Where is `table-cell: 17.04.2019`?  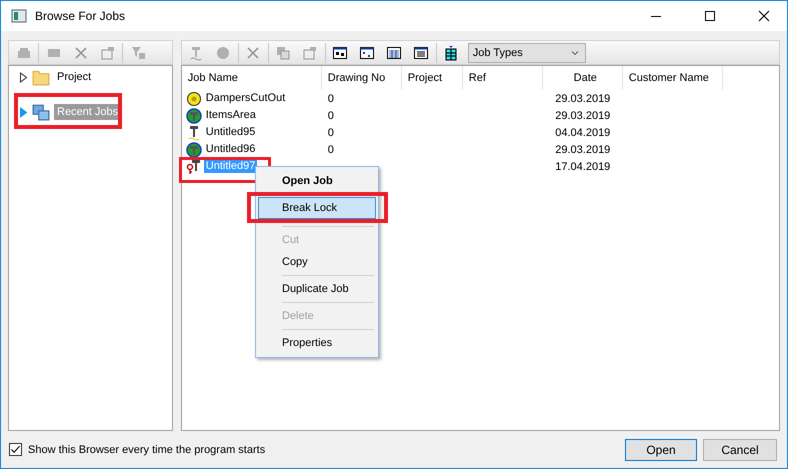
table-cell: 17.04.2019 is located at coordinates (582, 166).